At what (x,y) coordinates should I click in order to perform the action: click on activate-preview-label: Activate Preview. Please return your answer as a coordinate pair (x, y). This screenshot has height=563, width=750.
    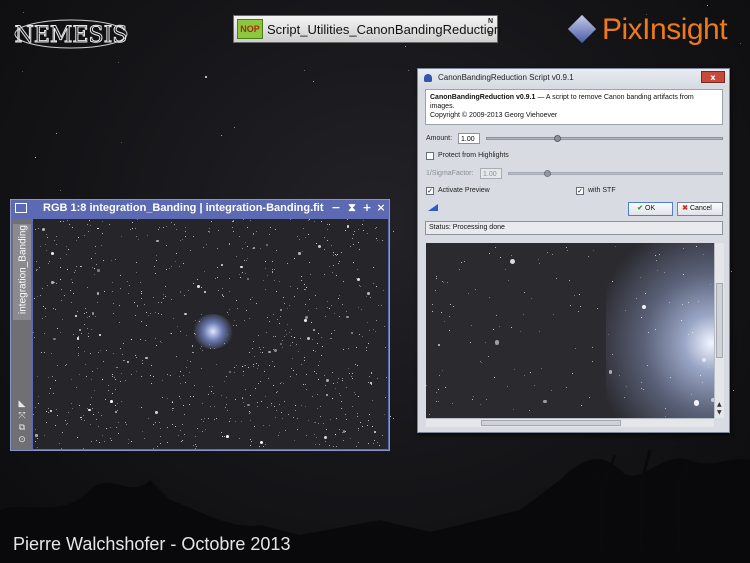
    Looking at the image, I should click on (464, 190).